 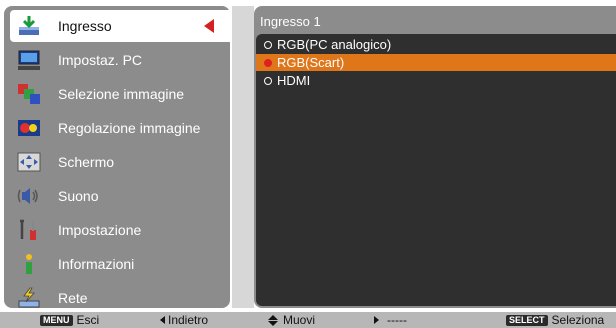 I want to click on menu-item-schermo: Schermo, so click(x=120, y=162).